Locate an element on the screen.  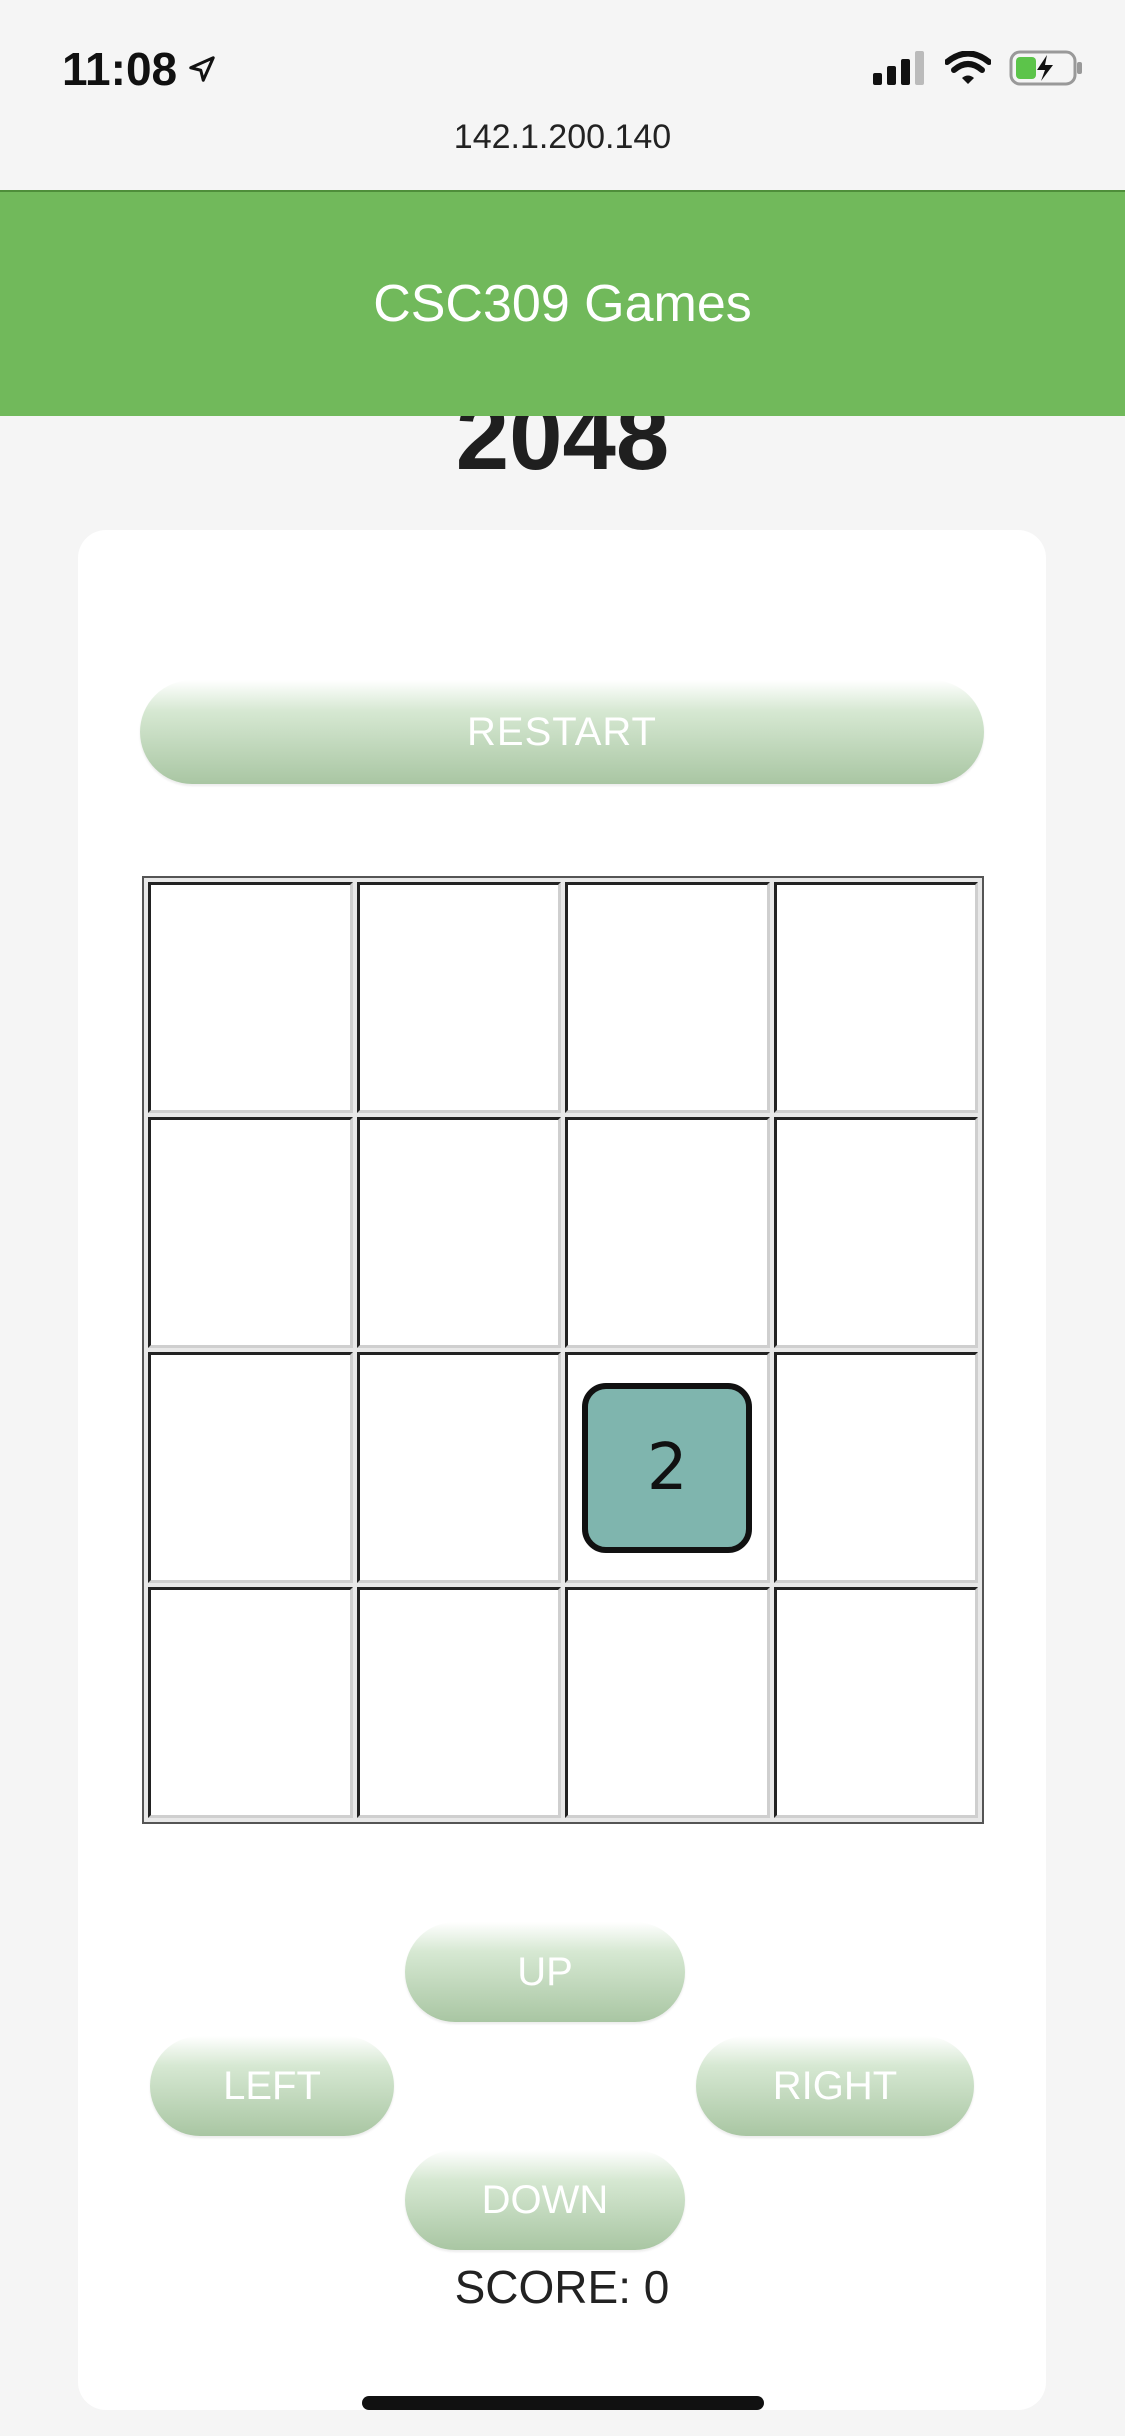
status-icons is located at coordinates (978, 68).